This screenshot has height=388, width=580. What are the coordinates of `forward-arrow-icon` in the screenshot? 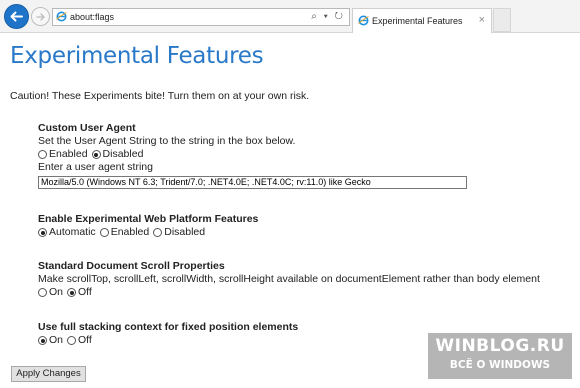 It's located at (40, 16).